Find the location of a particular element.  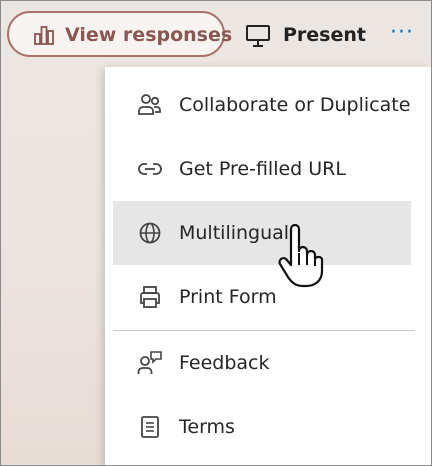

more-options-button: ··· is located at coordinates (402, 33).